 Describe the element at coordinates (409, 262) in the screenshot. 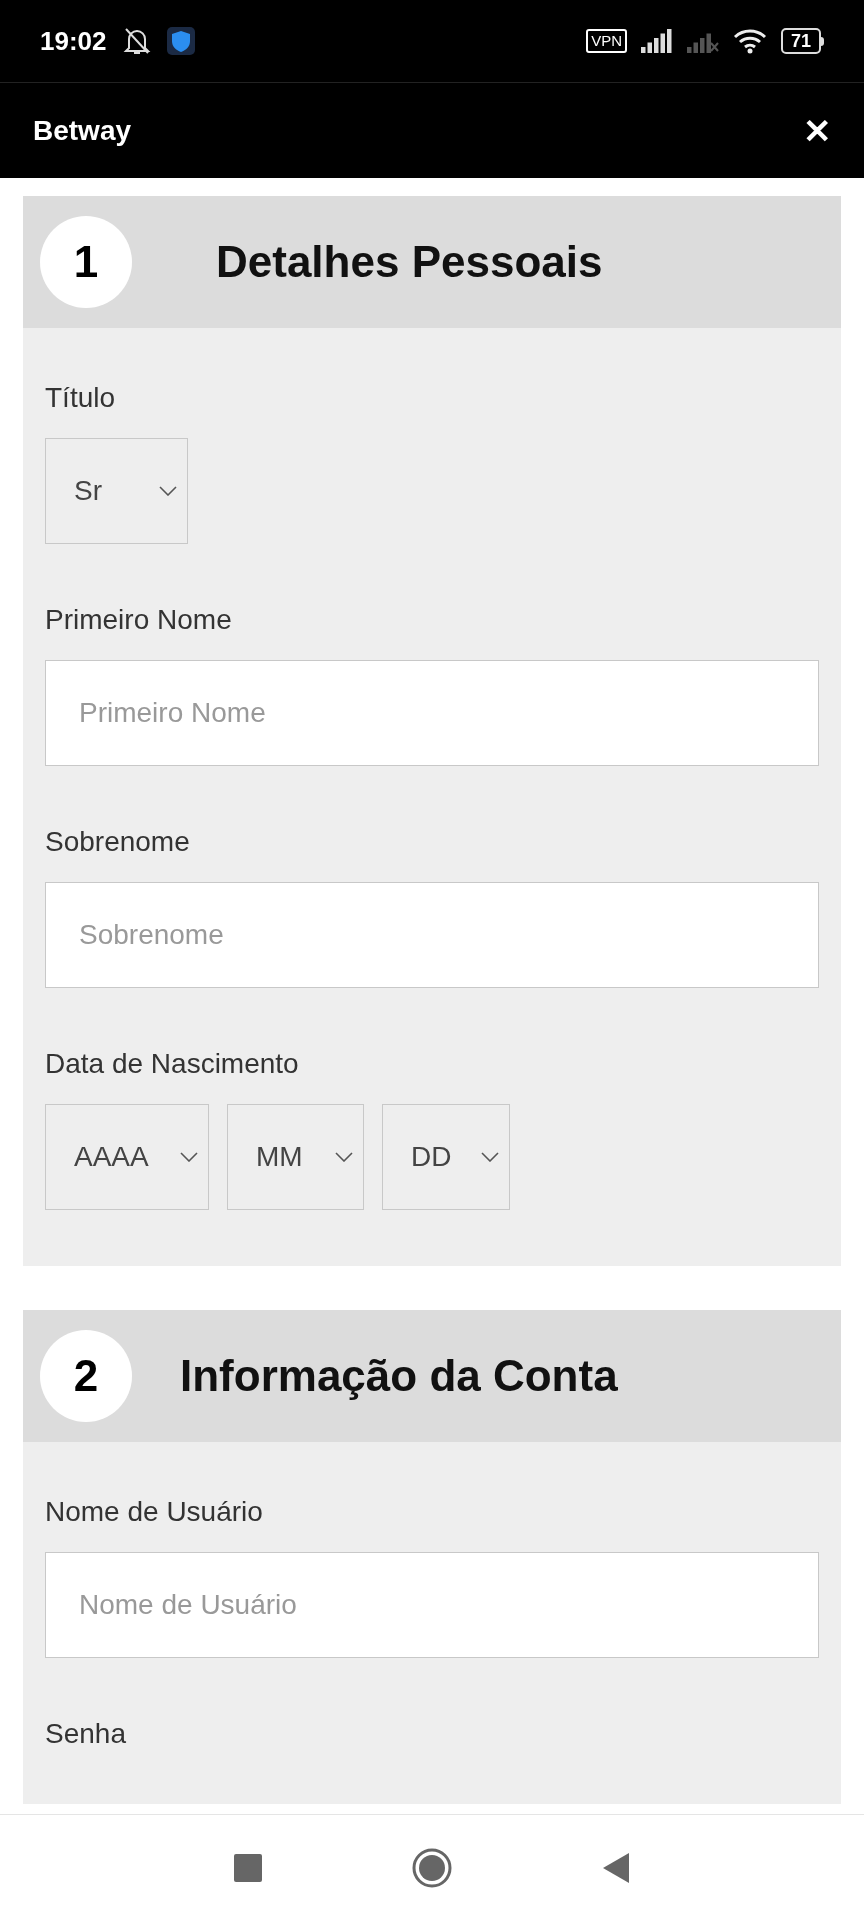

I see `section-title: Detalhes Pessoais` at that location.